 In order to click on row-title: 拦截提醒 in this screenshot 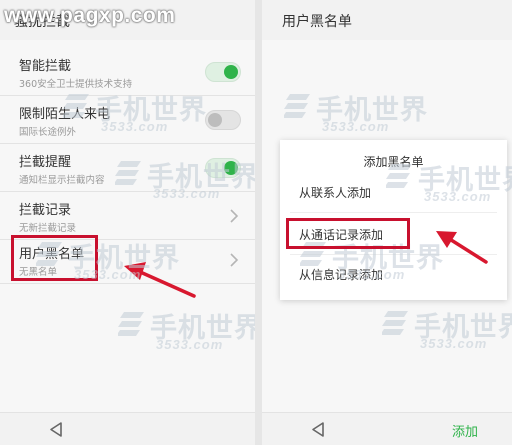, I will do `click(45, 162)`.